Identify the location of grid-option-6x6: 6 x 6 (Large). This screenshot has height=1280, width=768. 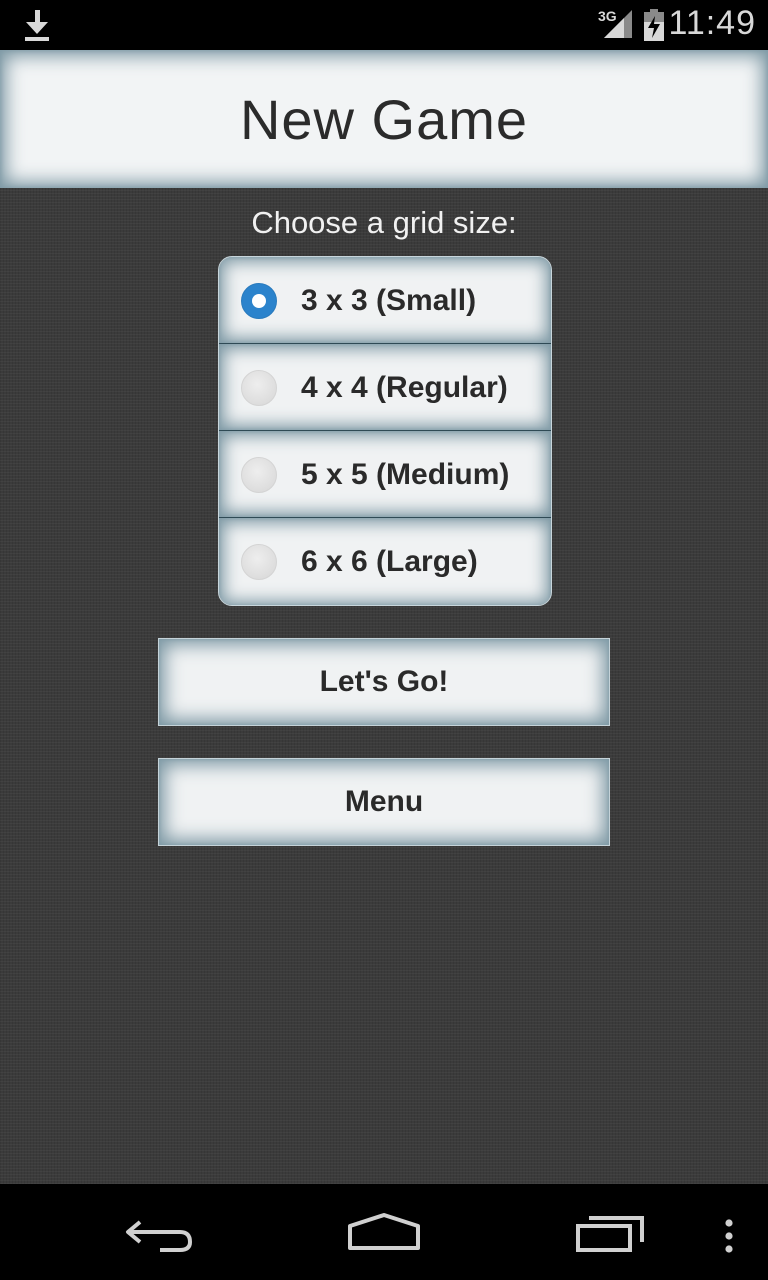
(385, 561).